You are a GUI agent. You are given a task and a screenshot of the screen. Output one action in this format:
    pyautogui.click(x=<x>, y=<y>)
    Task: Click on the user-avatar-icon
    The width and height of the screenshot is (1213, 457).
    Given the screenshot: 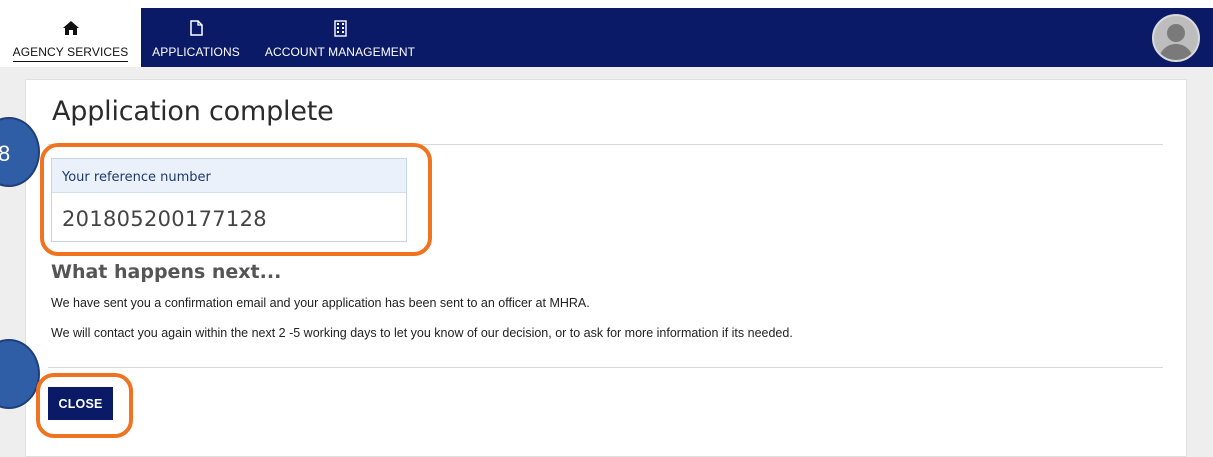 What is the action you would take?
    pyautogui.click(x=1176, y=38)
    